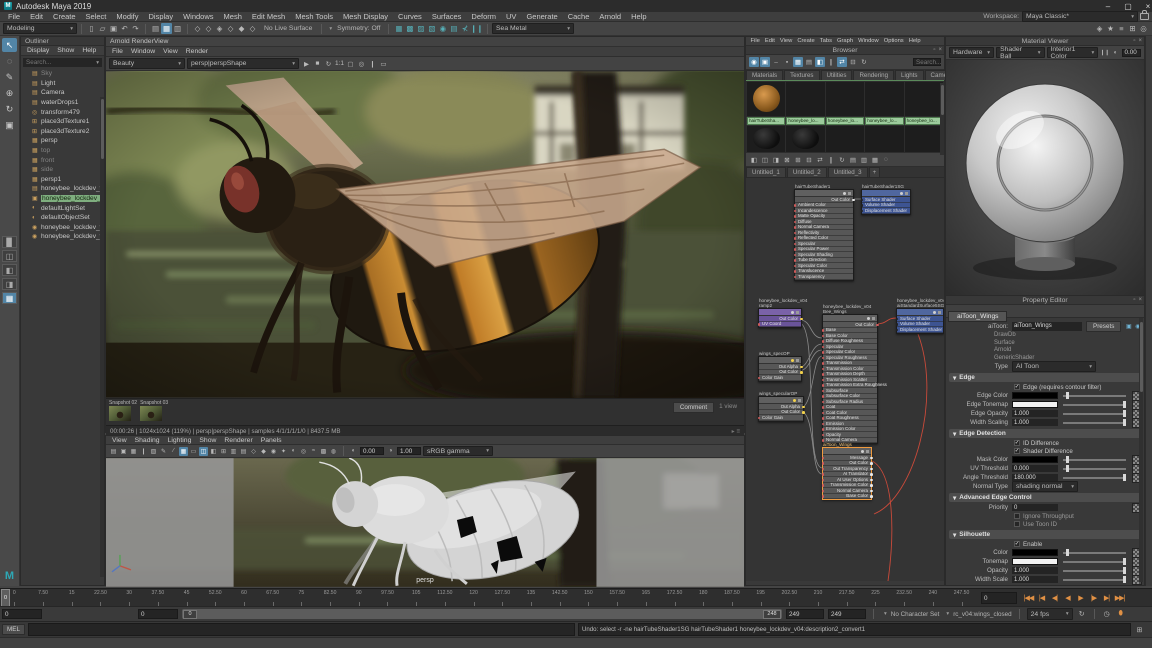 The width and height of the screenshot is (1152, 648). I want to click on outliner-item: ◐ defaultObjectSet, so click(62, 218).